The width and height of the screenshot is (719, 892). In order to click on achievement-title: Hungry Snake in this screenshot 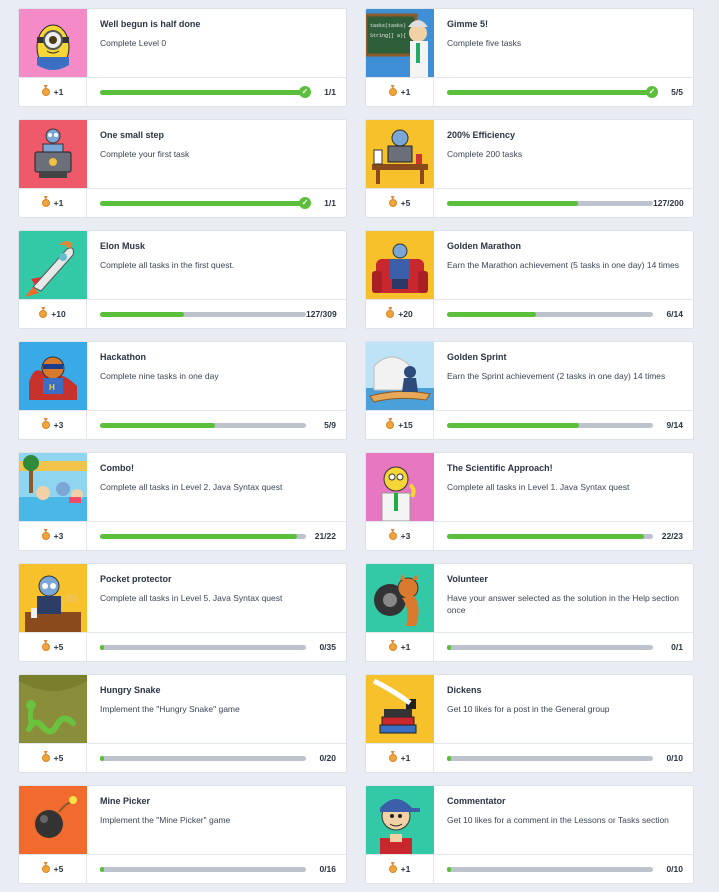, I will do `click(130, 690)`.